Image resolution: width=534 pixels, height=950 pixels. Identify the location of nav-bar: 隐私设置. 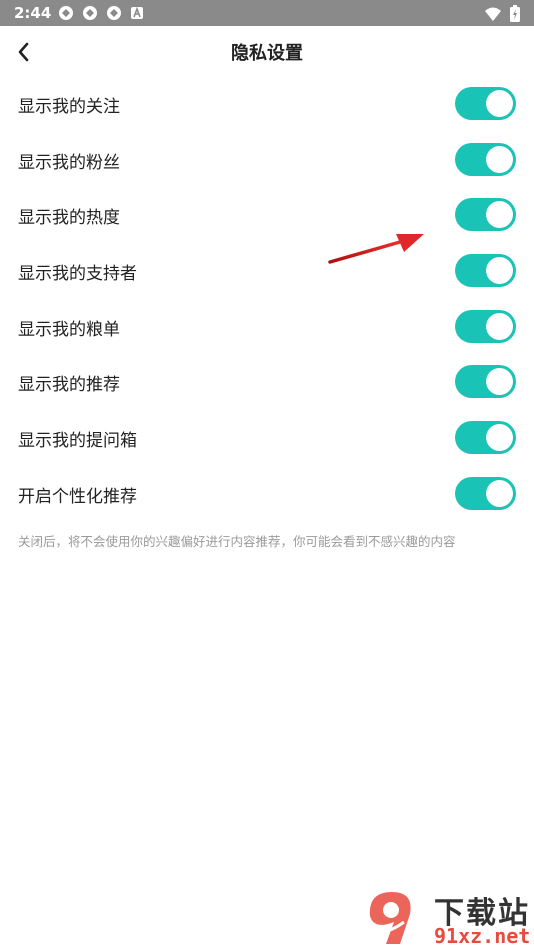
(267, 52).